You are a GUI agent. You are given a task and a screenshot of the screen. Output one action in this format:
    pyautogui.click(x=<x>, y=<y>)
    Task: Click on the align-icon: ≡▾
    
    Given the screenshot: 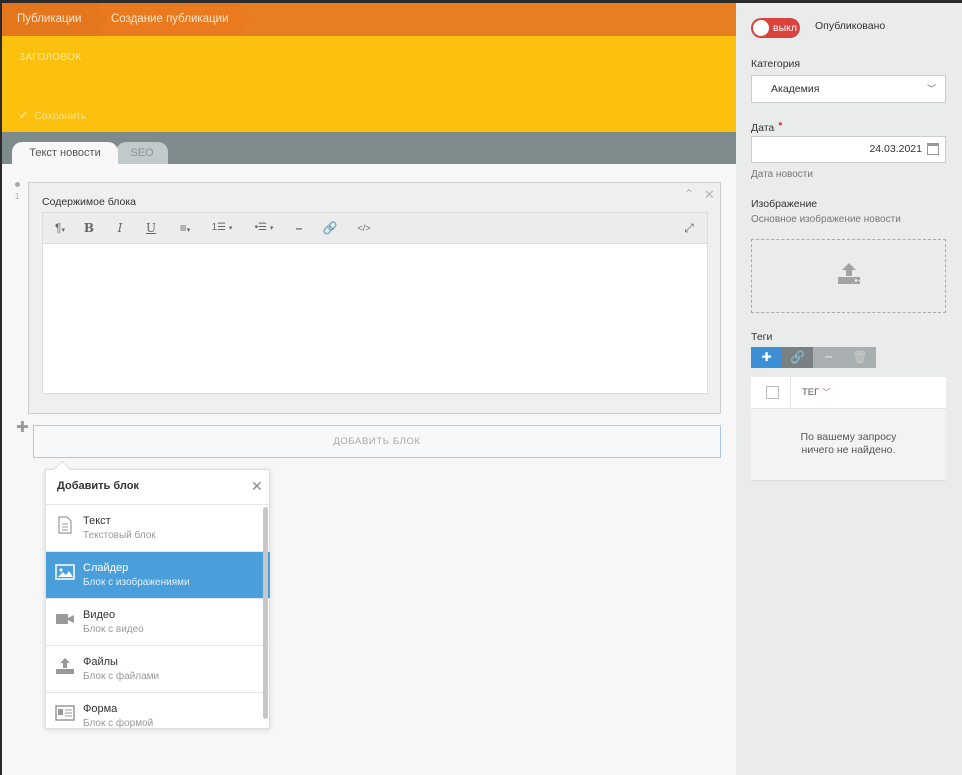 What is the action you would take?
    pyautogui.click(x=185, y=228)
    